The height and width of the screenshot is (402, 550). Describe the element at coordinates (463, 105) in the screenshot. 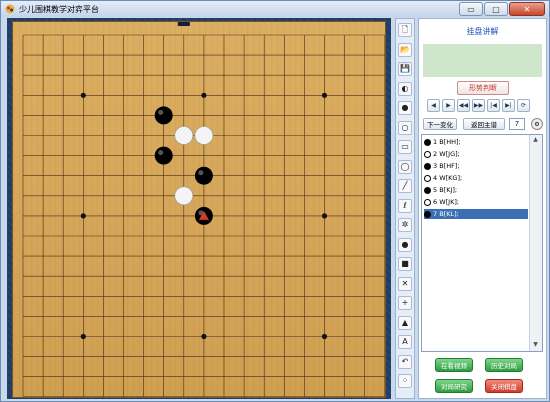

I see `back-fast-button: ◀◀` at that location.